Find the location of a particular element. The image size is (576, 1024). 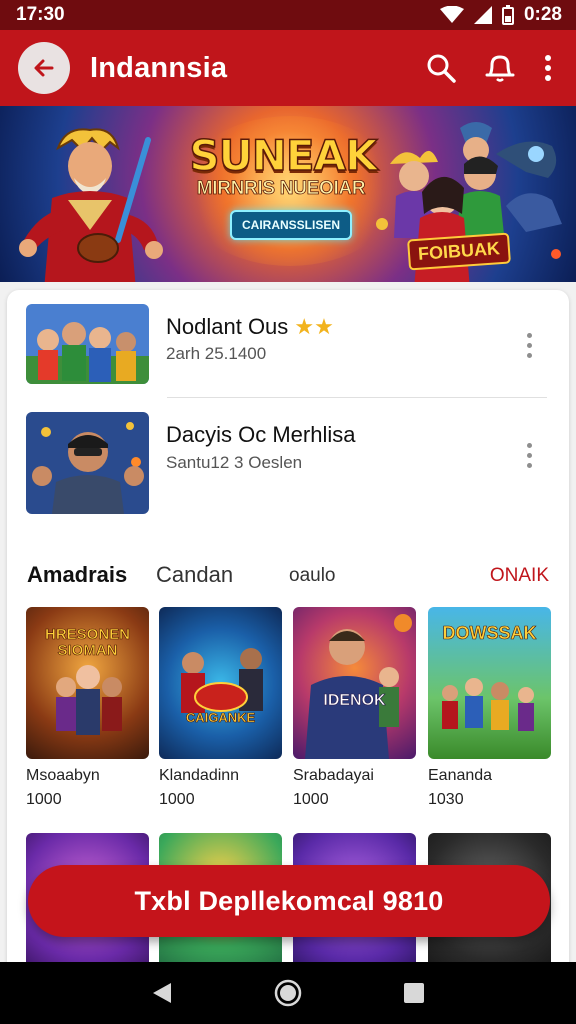

list-item-title: Nodlant Ous ★★ is located at coordinates (250, 326).